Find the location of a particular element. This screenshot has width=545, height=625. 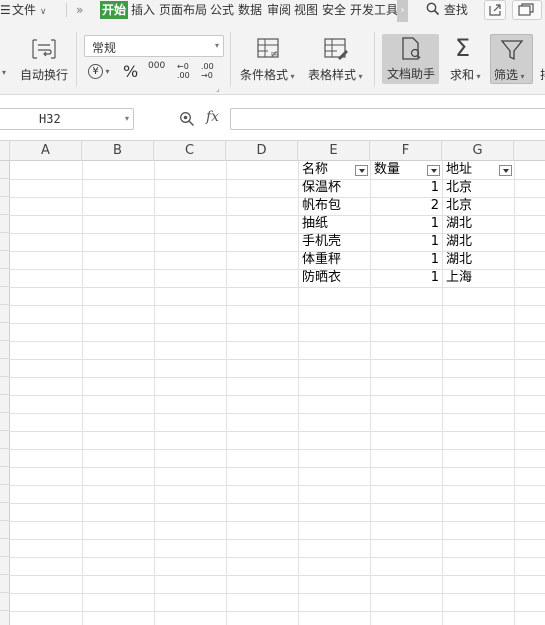

tab-developer: 开发工具 is located at coordinates (373, 10).